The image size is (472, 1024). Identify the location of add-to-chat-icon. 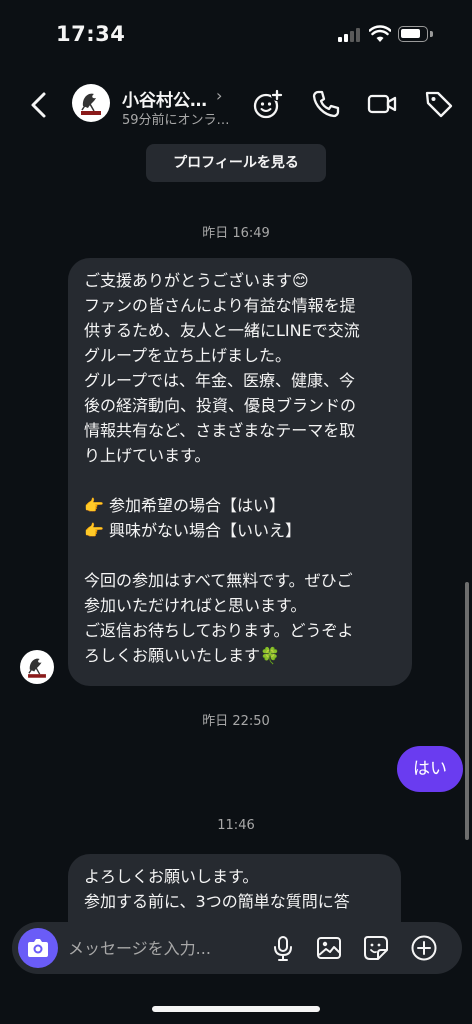
(268, 104).